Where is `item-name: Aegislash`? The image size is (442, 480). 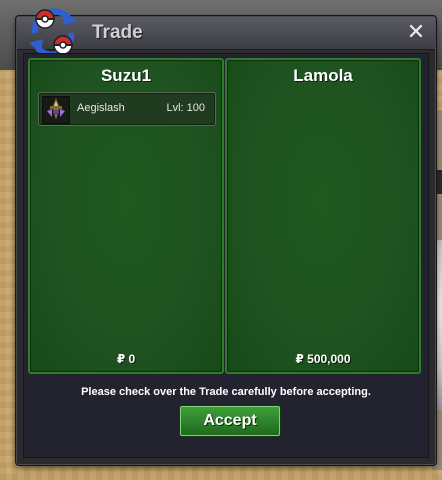 item-name: Aegislash is located at coordinates (101, 108).